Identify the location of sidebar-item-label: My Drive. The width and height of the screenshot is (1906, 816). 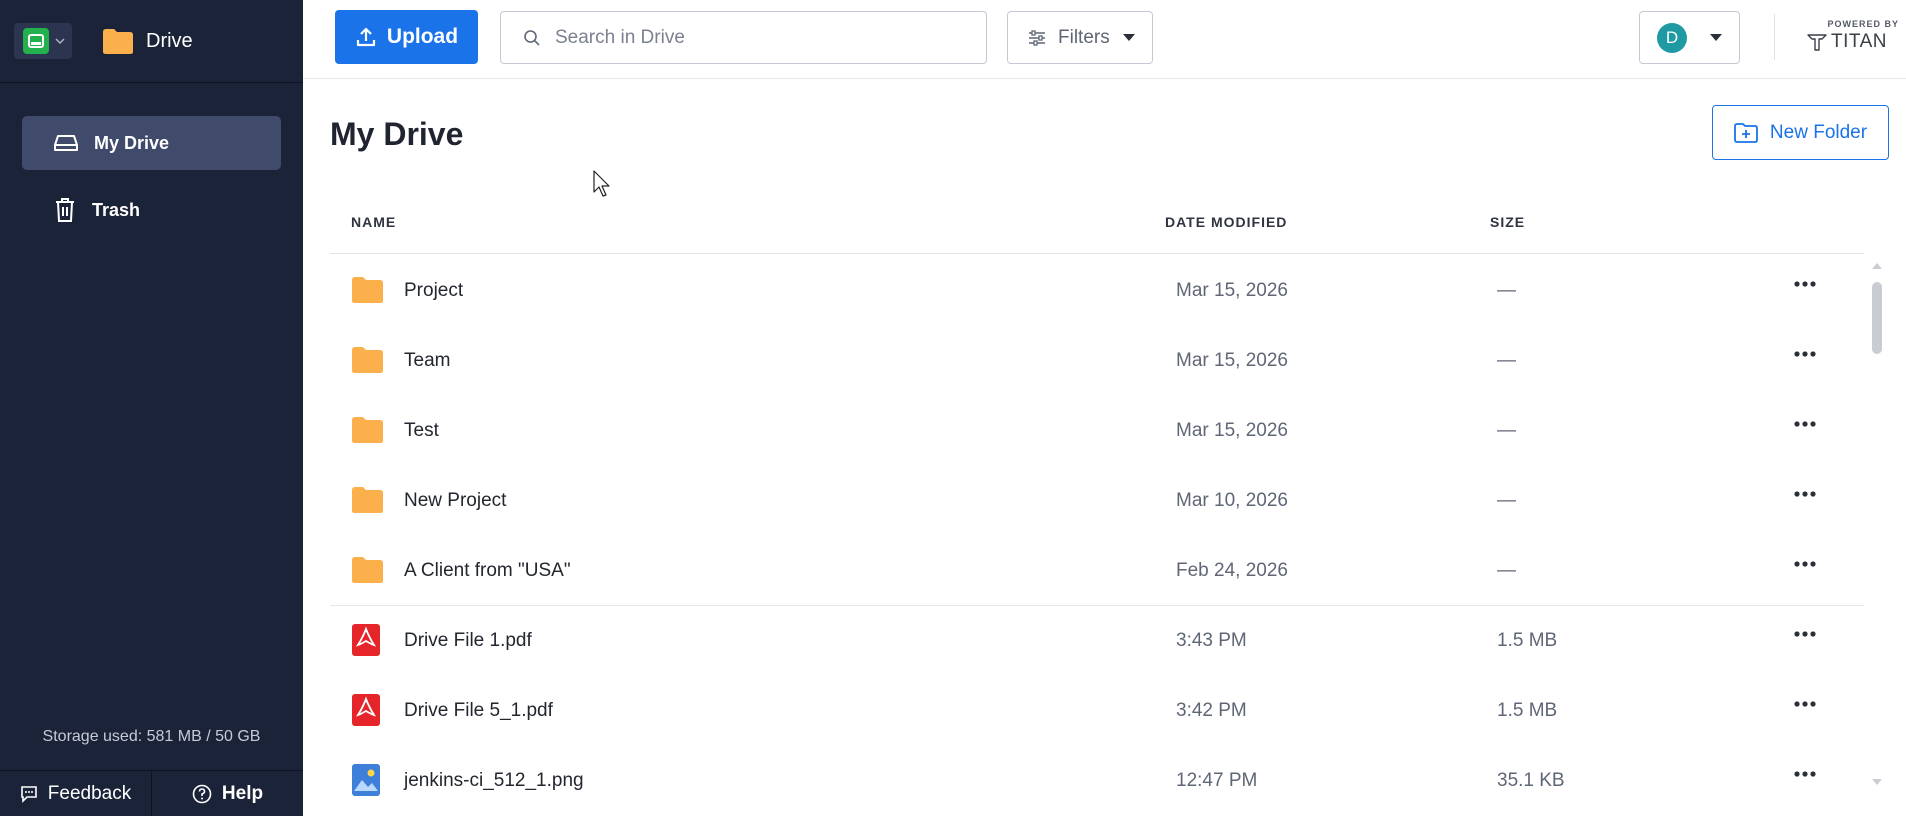
(132, 142).